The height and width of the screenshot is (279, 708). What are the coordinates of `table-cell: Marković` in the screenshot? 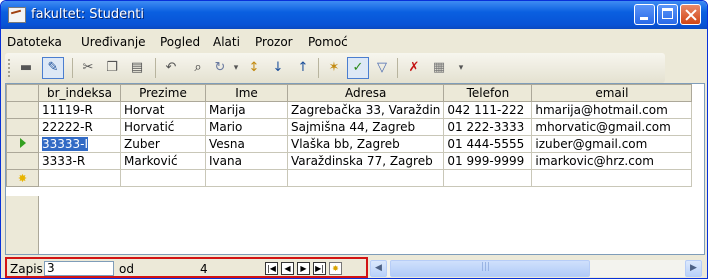 It's located at (163, 161).